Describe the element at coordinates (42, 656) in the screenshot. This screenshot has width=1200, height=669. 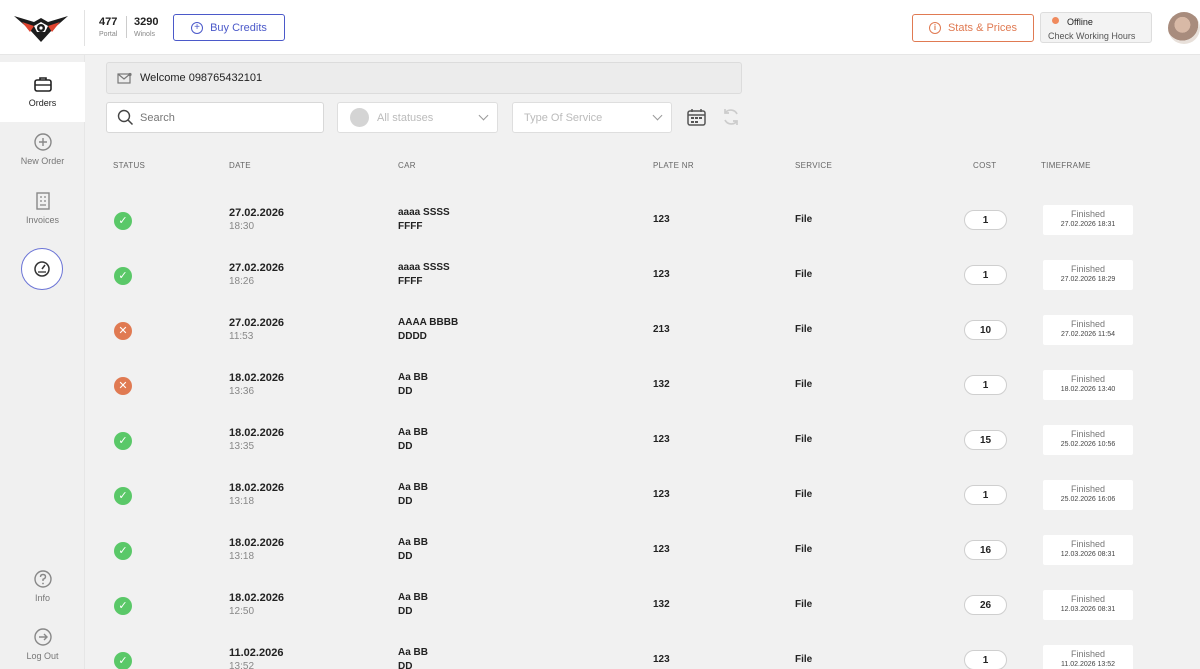
I see `sidebar-label-logout: Log Out` at that location.